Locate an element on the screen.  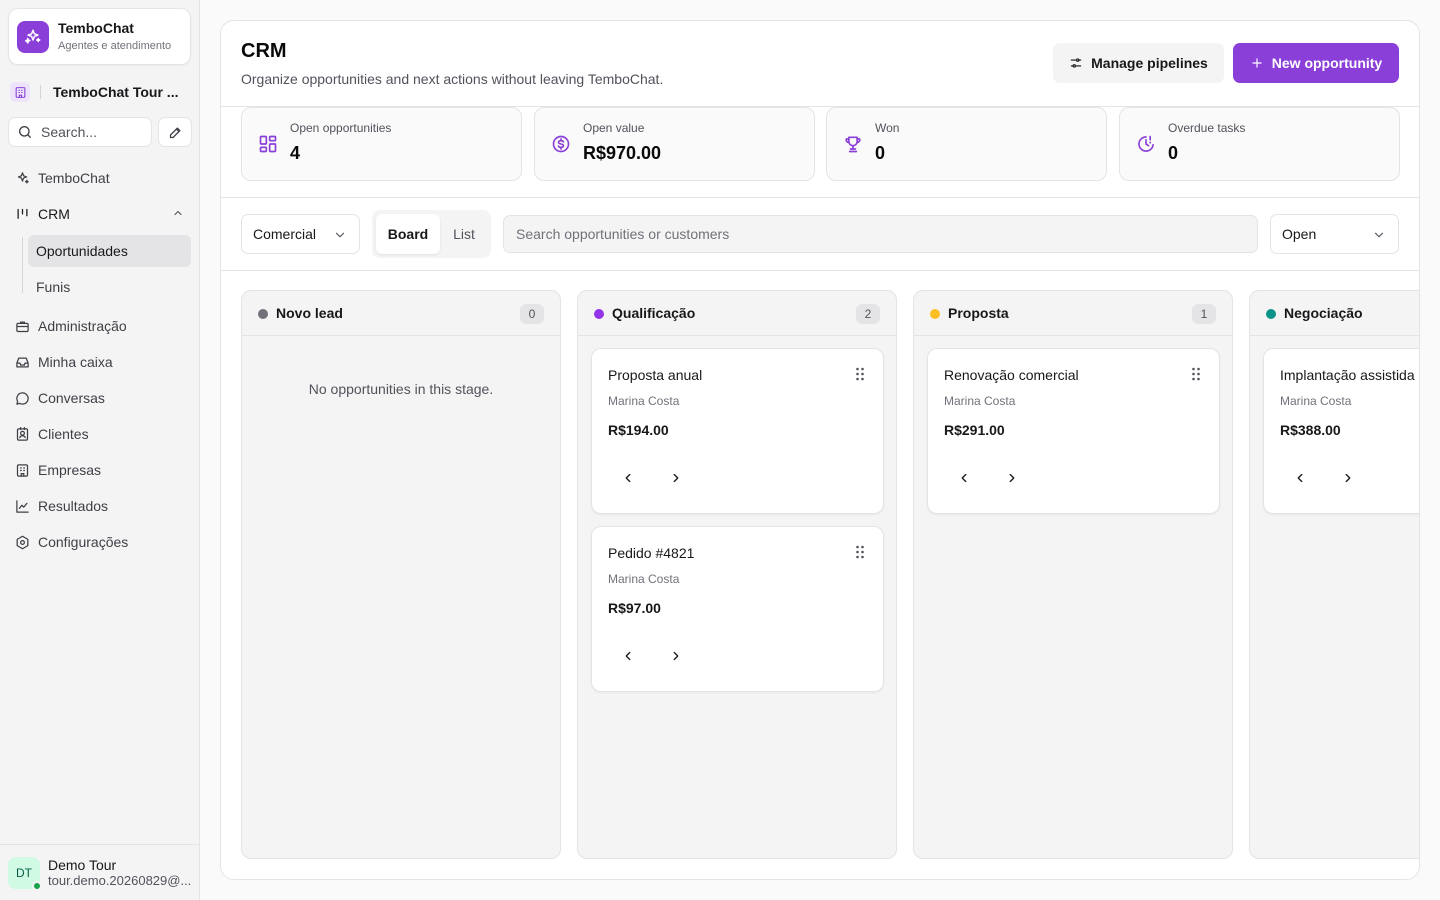
view-list-tab: List is located at coordinates (464, 234).